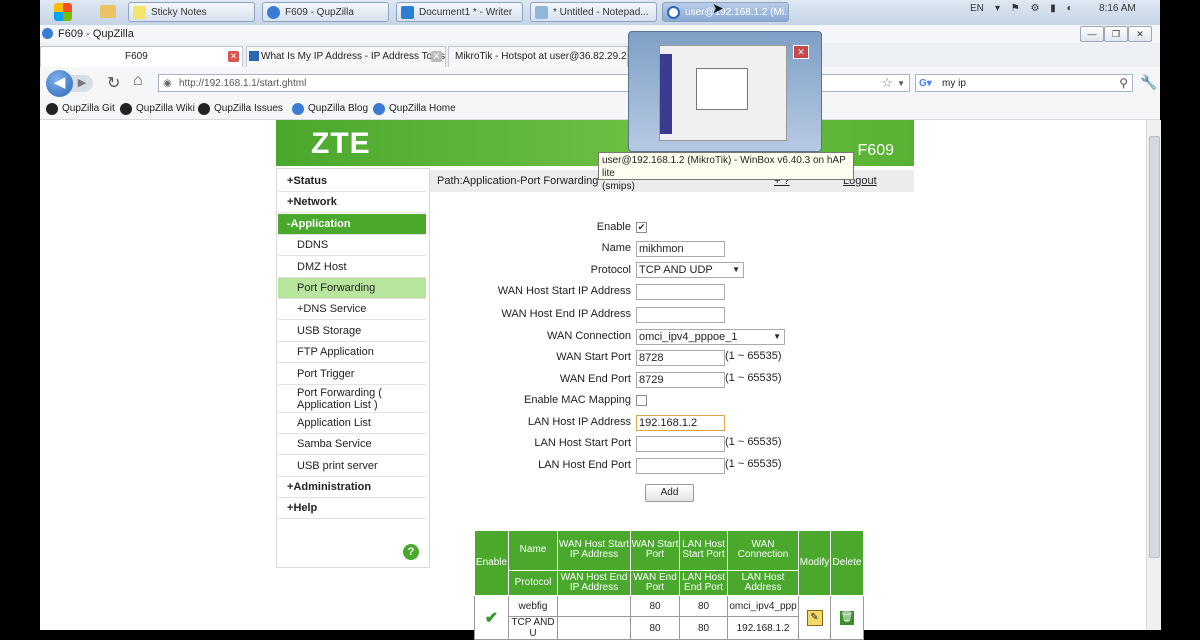 The width and height of the screenshot is (1200, 640). What do you see at coordinates (1116, 34) in the screenshot?
I see `maximize-button: ❐` at bounding box center [1116, 34].